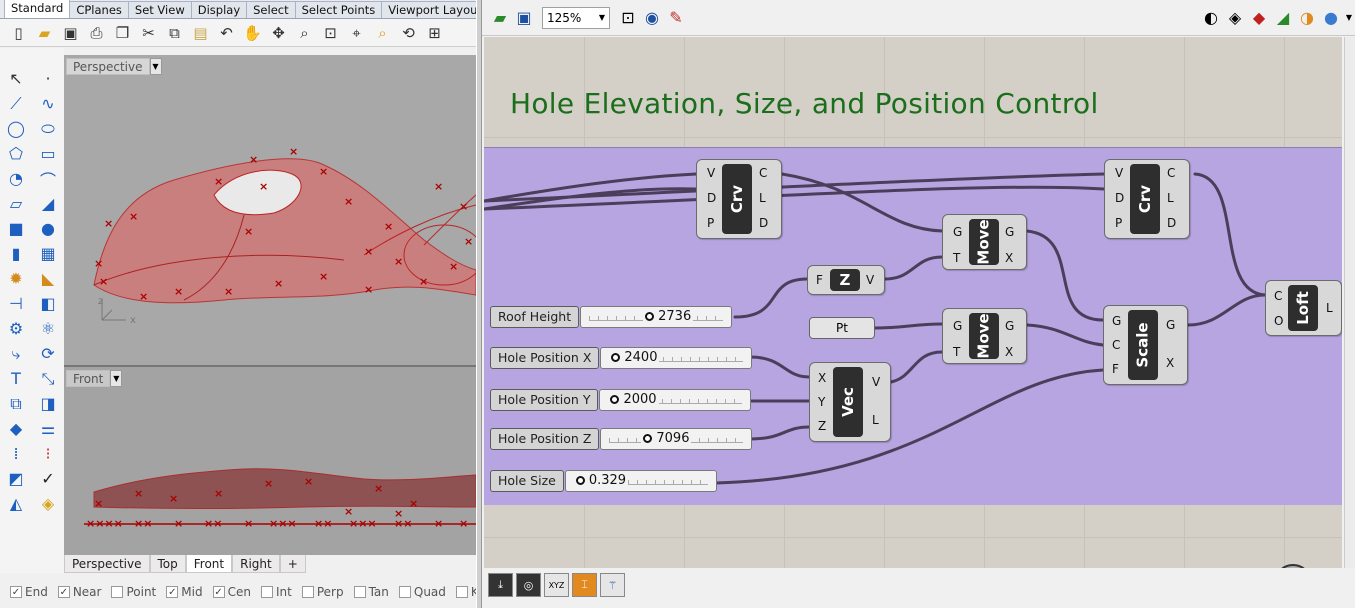 The image size is (1355, 608). What do you see at coordinates (711, 173) in the screenshot?
I see `crv1-input-v: V` at bounding box center [711, 173].